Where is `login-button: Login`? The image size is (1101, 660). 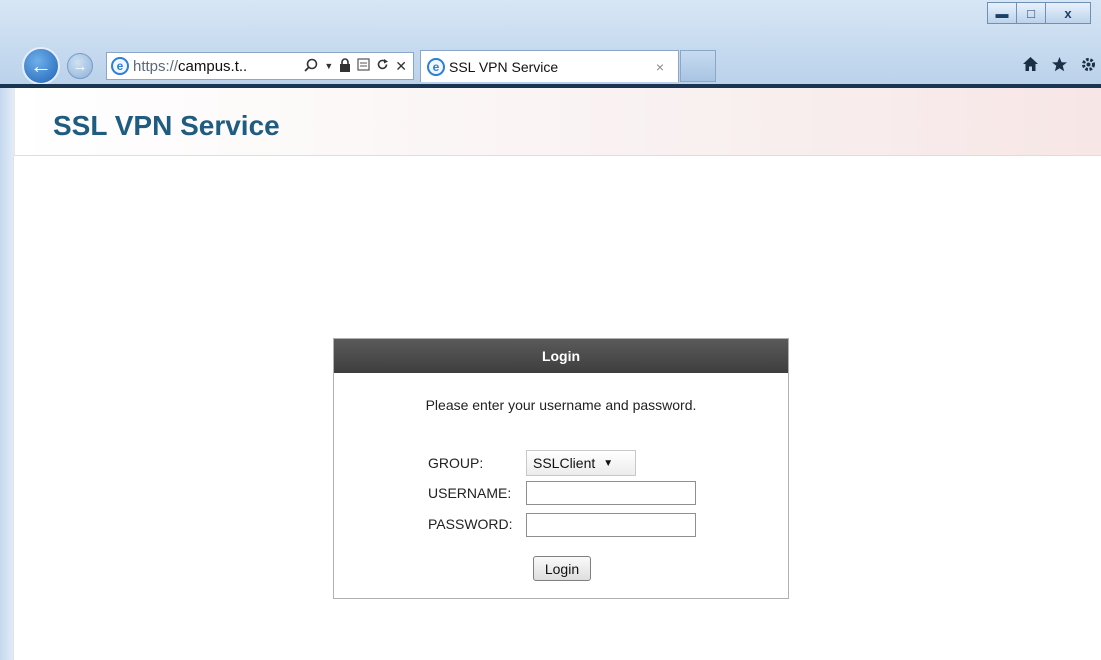
login-button: Login is located at coordinates (562, 568).